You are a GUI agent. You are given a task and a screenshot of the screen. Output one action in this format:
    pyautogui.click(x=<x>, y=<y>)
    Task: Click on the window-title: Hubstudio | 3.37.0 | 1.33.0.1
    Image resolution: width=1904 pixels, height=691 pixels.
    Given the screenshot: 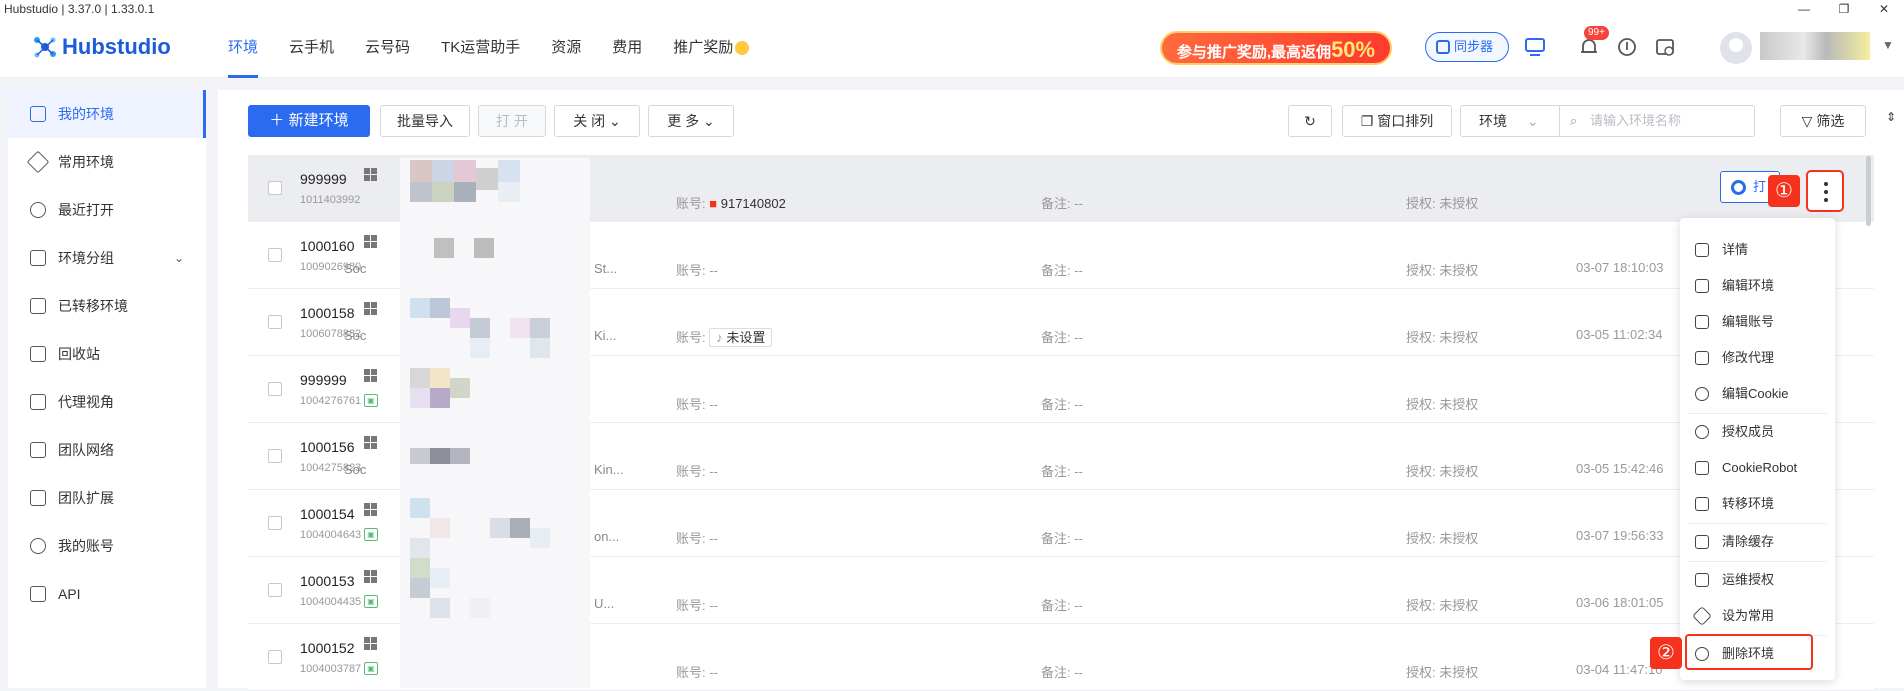 What is the action you would take?
    pyautogui.click(x=79, y=9)
    